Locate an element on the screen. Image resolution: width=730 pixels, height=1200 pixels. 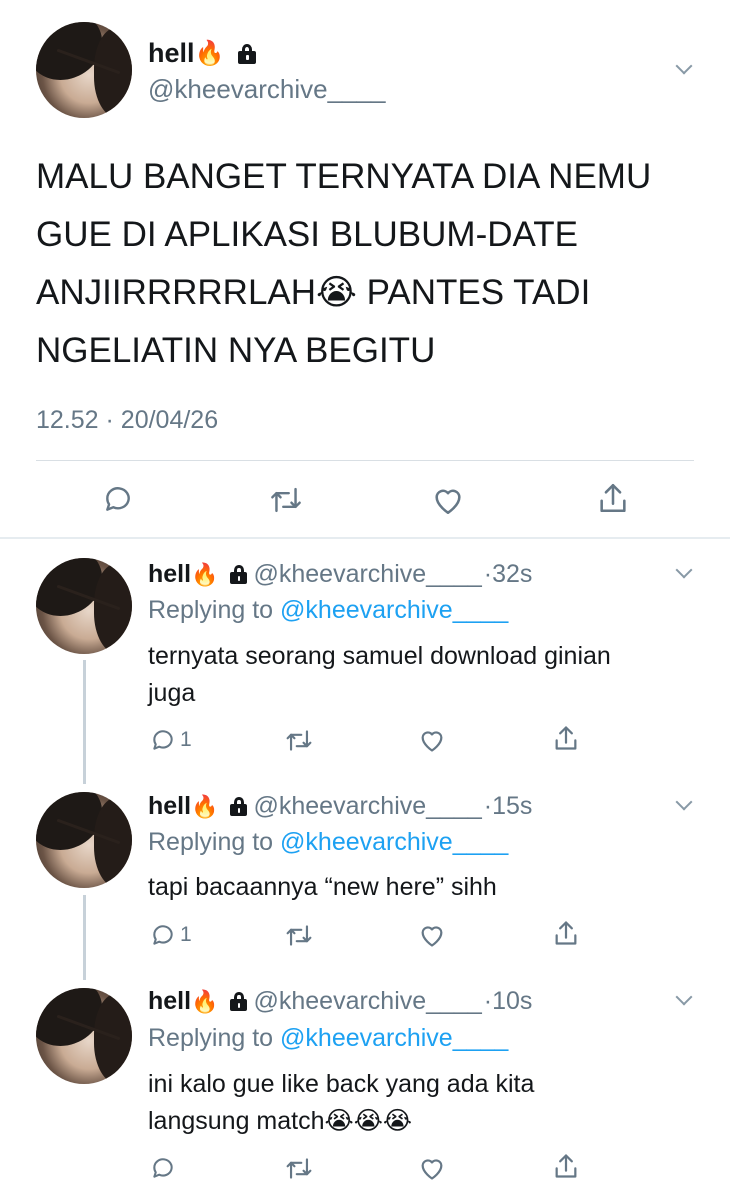
reply-header: hell 🔥 @kheevarchive____ ·32s is located at coordinates (340, 574).